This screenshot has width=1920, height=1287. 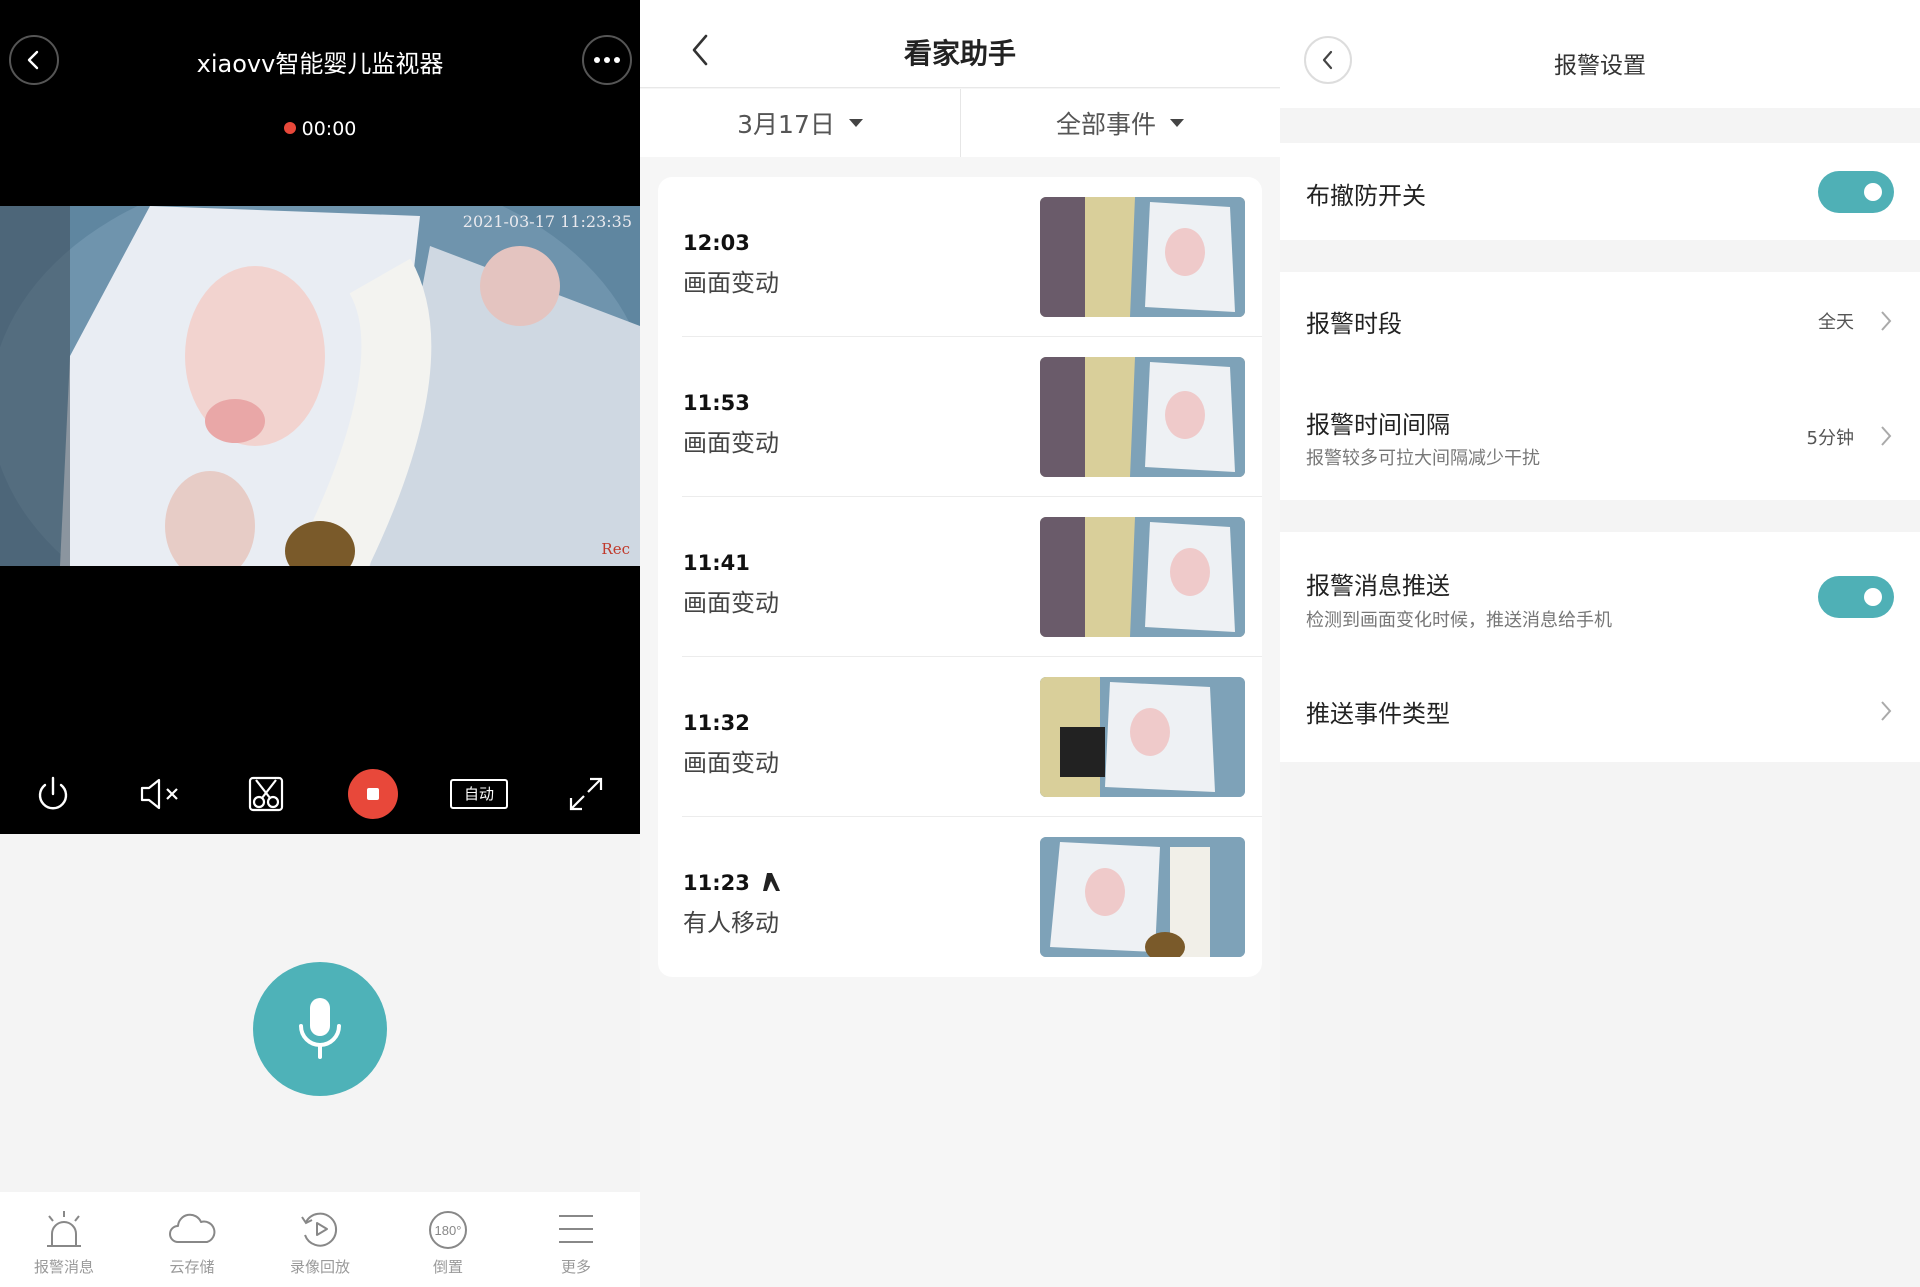 What do you see at coordinates (329, 129) in the screenshot?
I see `recording-timer: 00:00` at bounding box center [329, 129].